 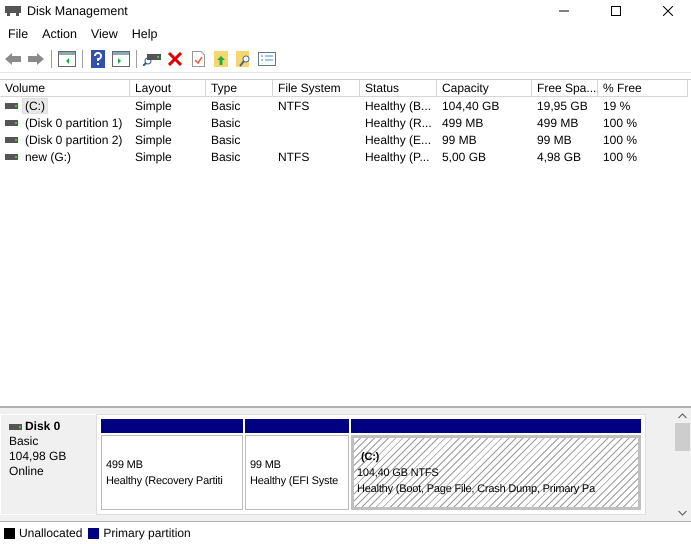 I want to click on column-header: Type, so click(x=239, y=88).